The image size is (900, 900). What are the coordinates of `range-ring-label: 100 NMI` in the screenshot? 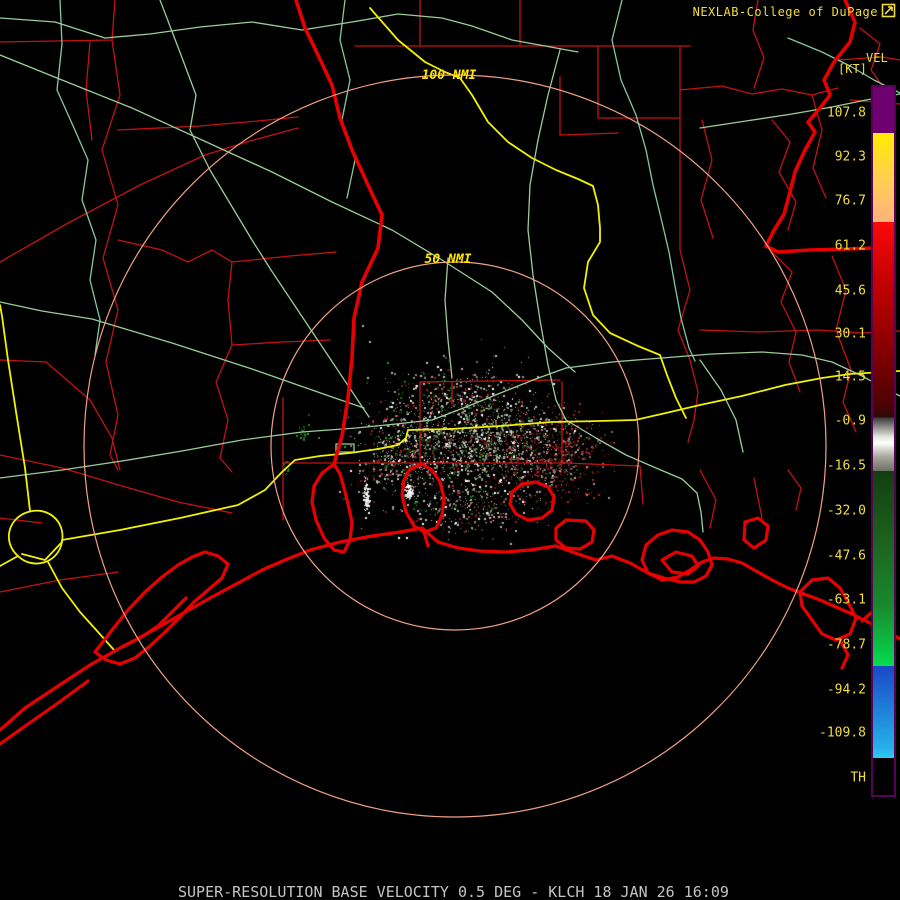 It's located at (449, 75).